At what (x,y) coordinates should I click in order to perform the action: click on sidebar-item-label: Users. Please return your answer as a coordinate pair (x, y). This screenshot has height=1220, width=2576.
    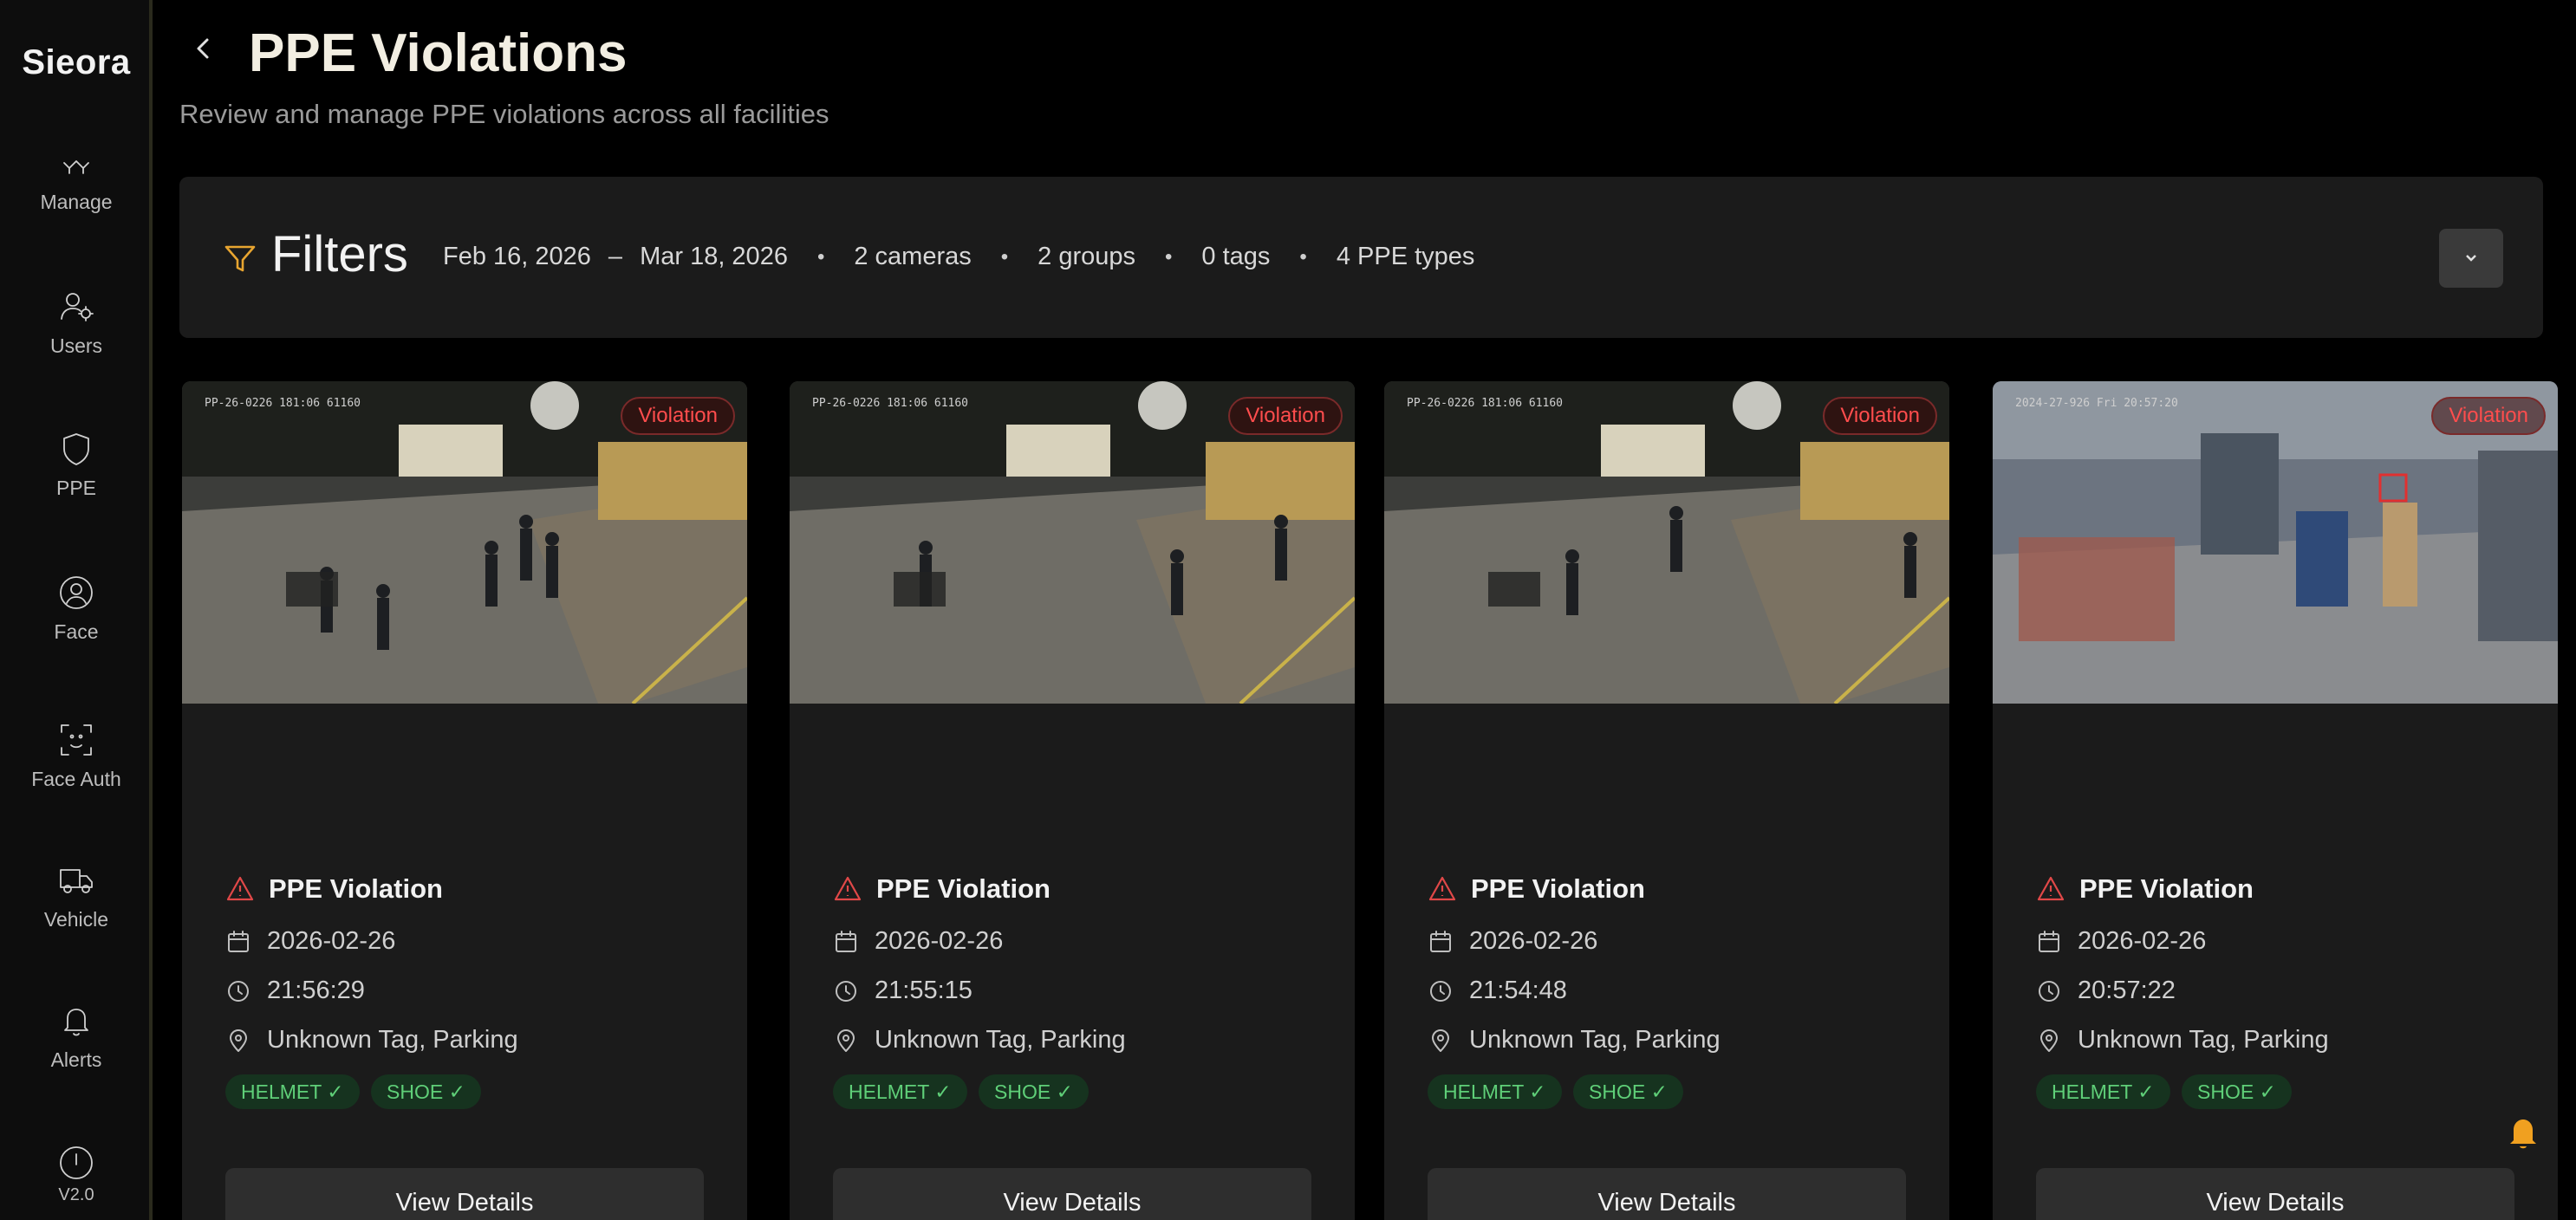
    Looking at the image, I should click on (76, 345).